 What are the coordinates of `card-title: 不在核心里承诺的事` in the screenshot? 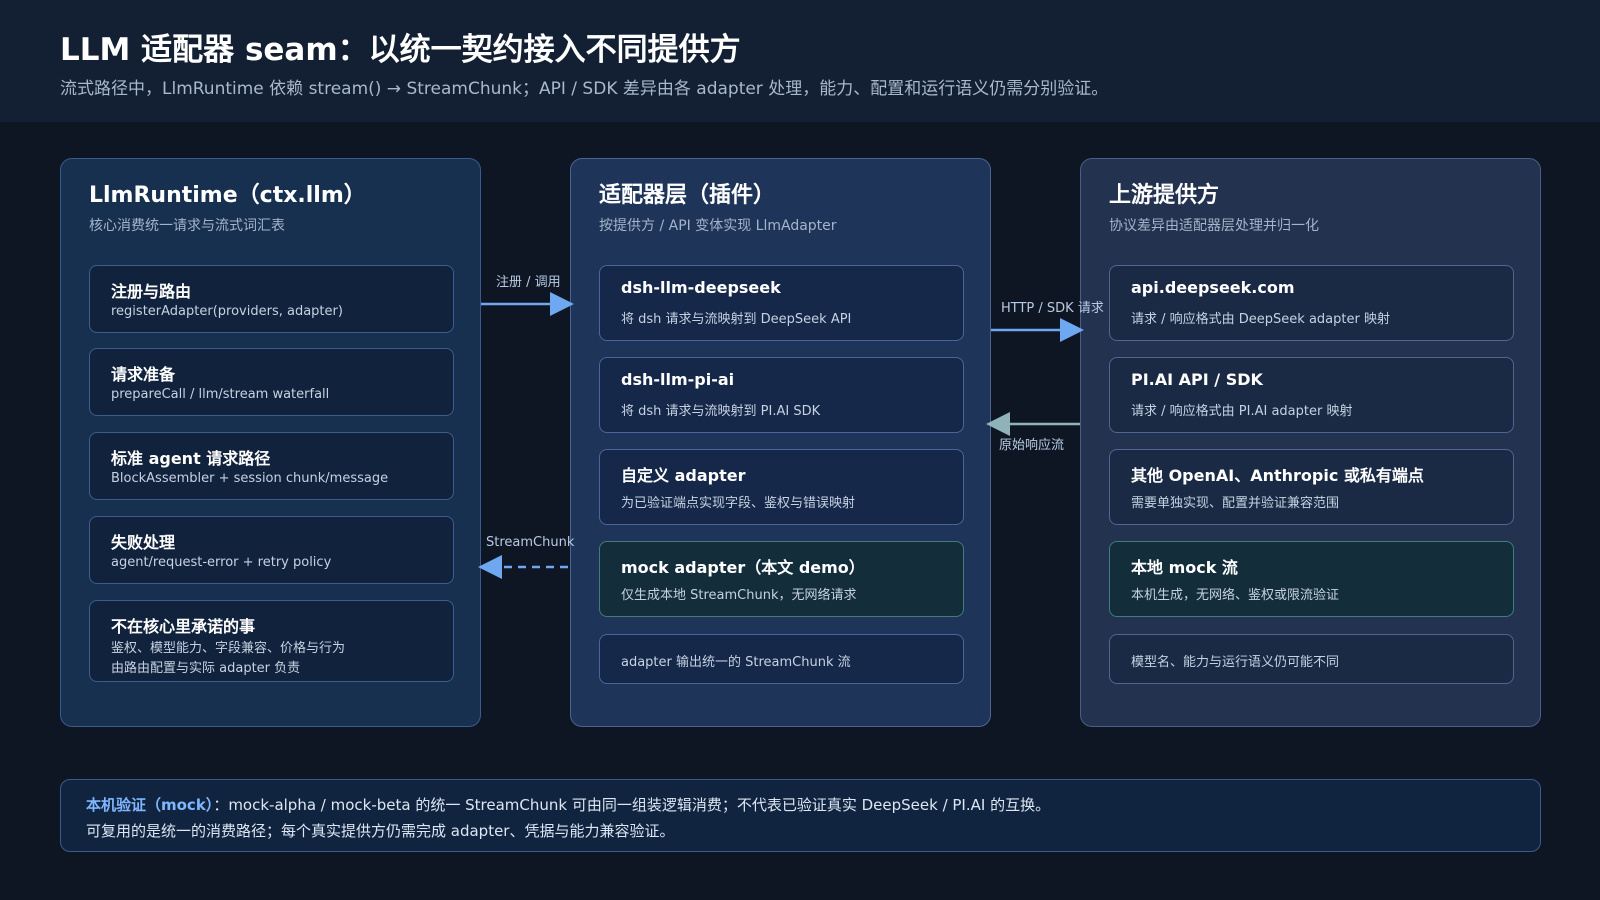 It's located at (183, 626).